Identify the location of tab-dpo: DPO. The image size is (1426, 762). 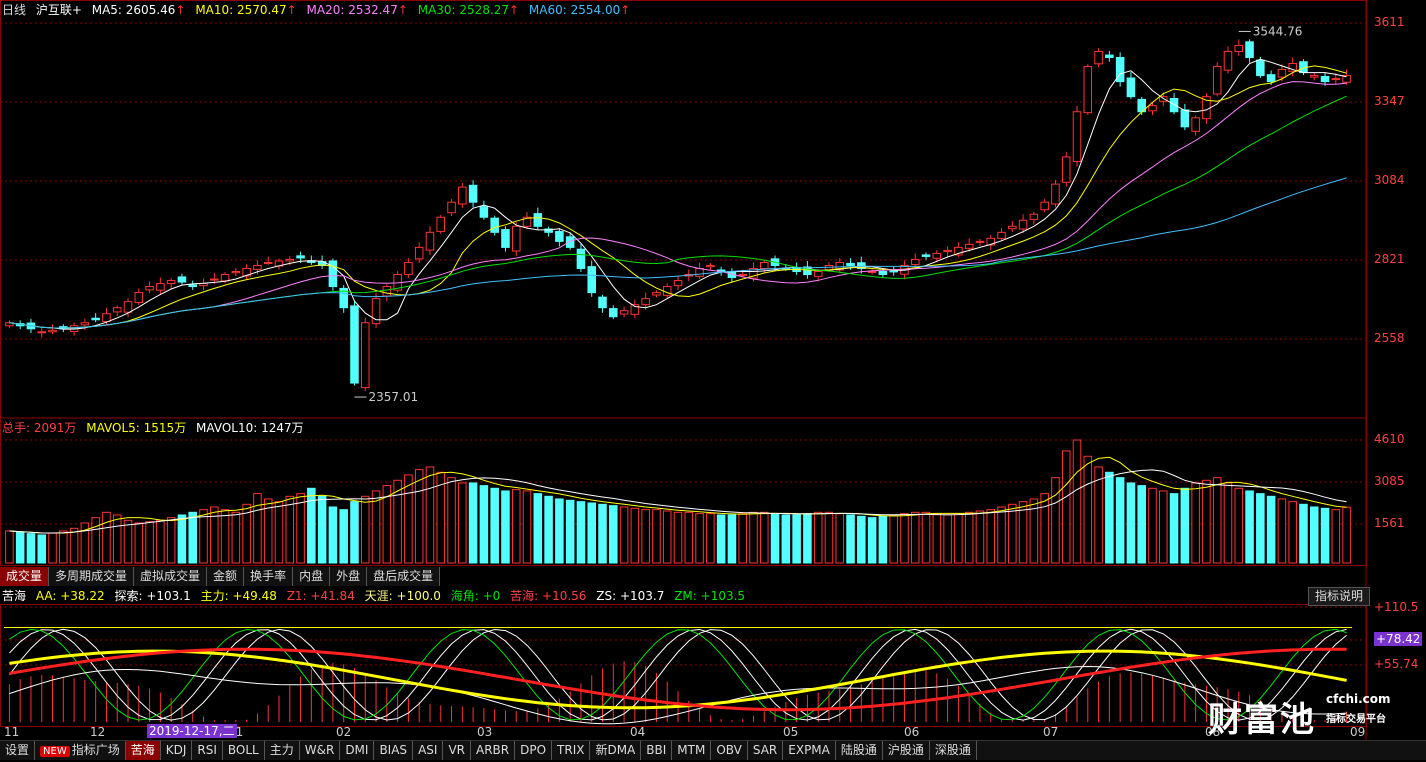
(534, 750).